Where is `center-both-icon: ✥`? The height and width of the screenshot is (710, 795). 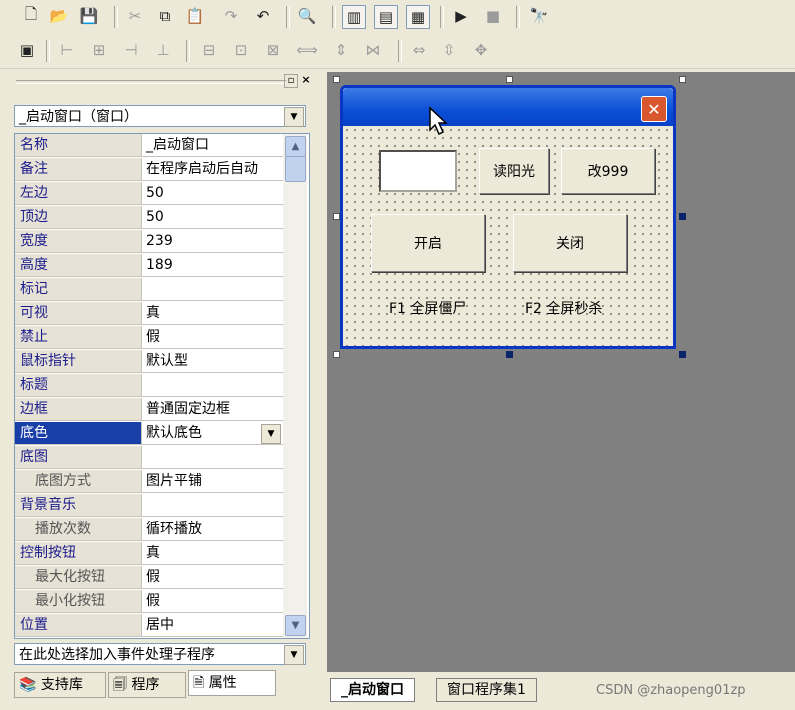 center-both-icon: ✥ is located at coordinates (481, 50).